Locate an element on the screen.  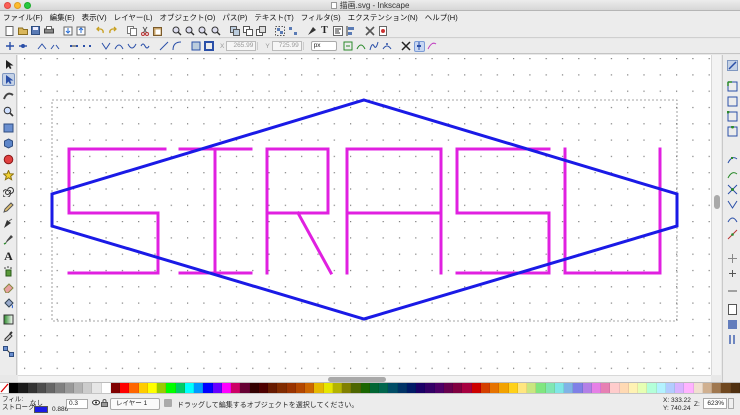
zoom-drawing-icon is located at coordinates (189, 30).